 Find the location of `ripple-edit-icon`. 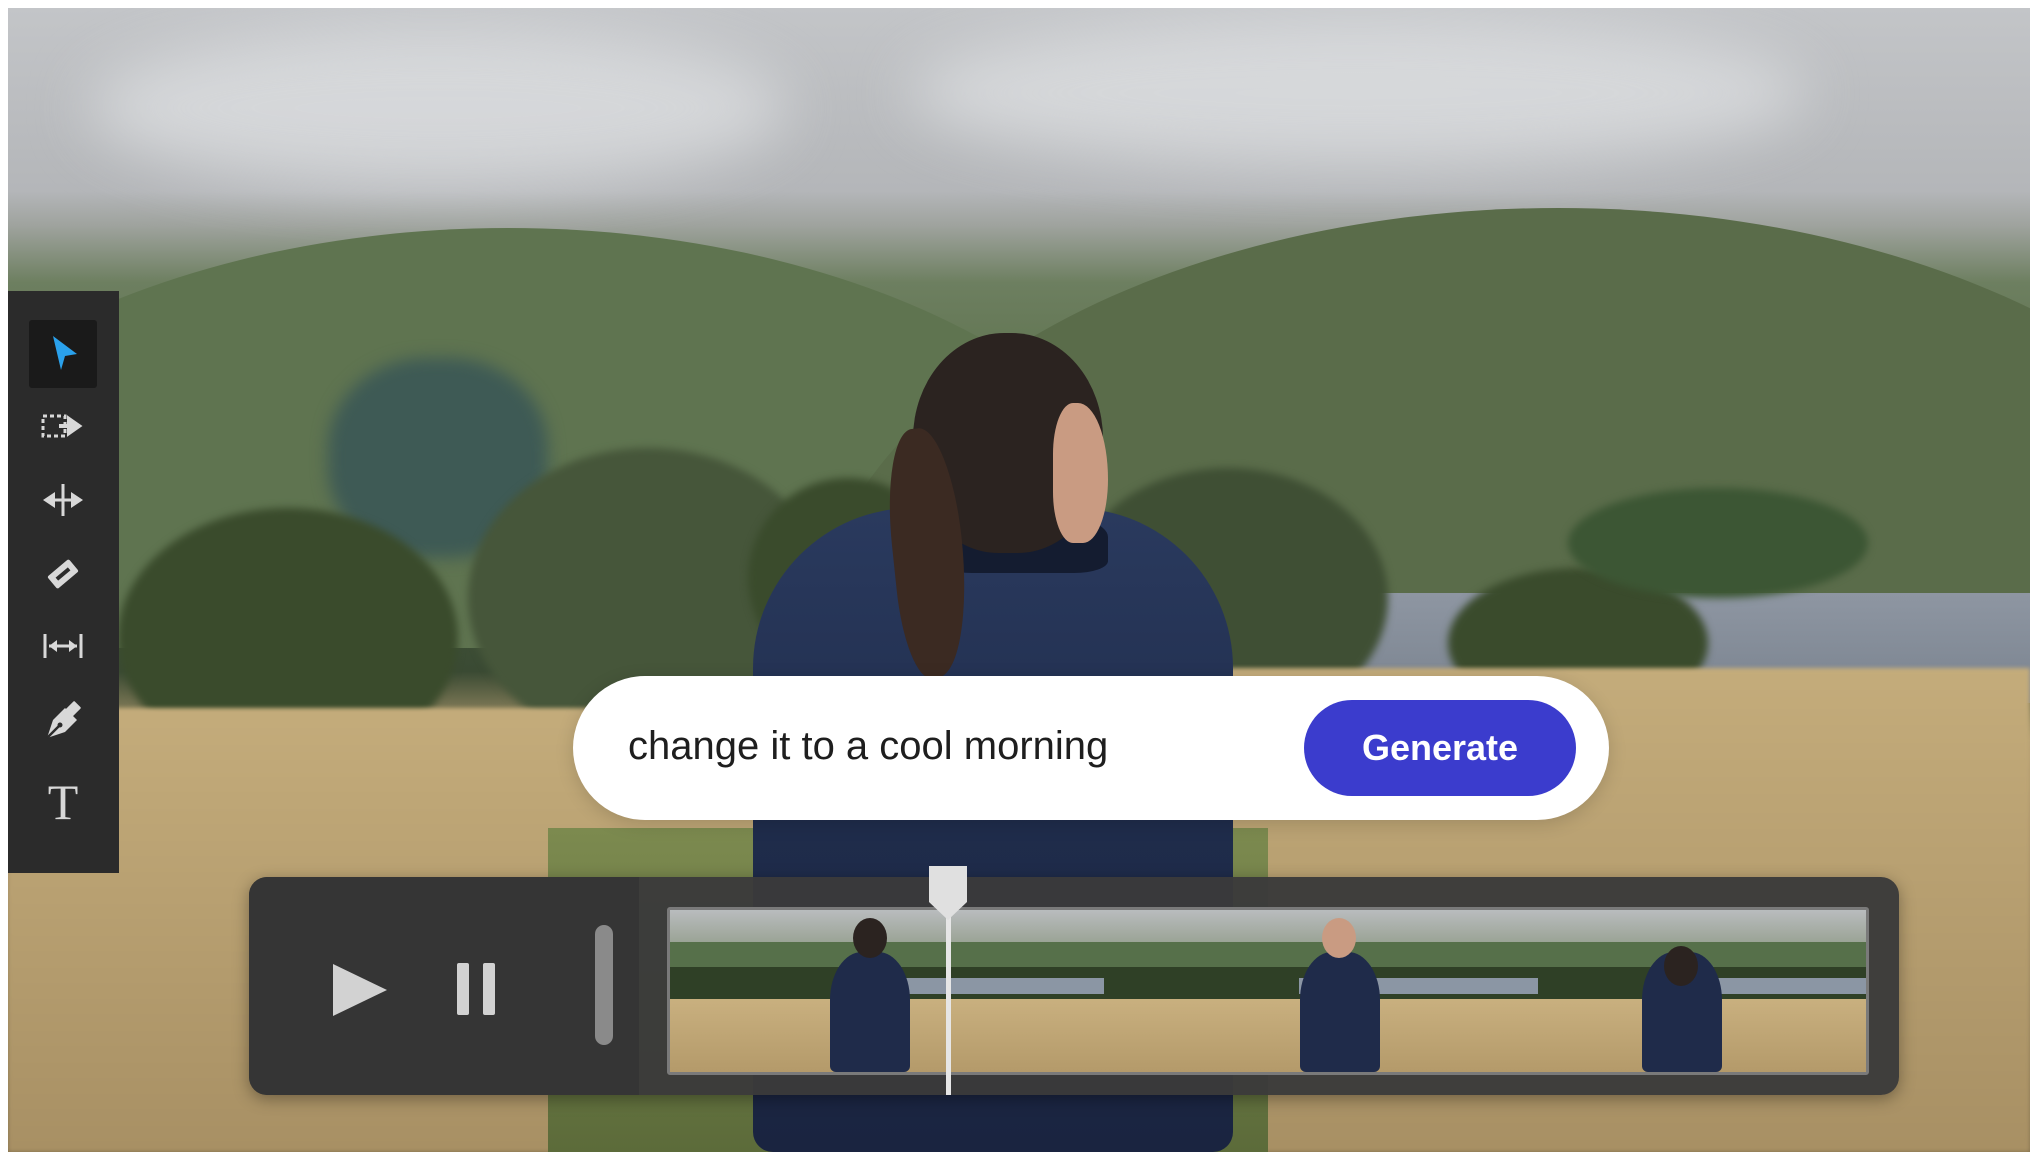

ripple-edit-icon is located at coordinates (63, 500).